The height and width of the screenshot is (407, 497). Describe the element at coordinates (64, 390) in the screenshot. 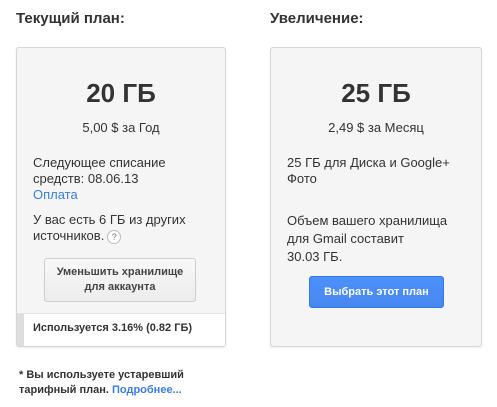

I see `footnote-line-2: тарифный план.` at that location.